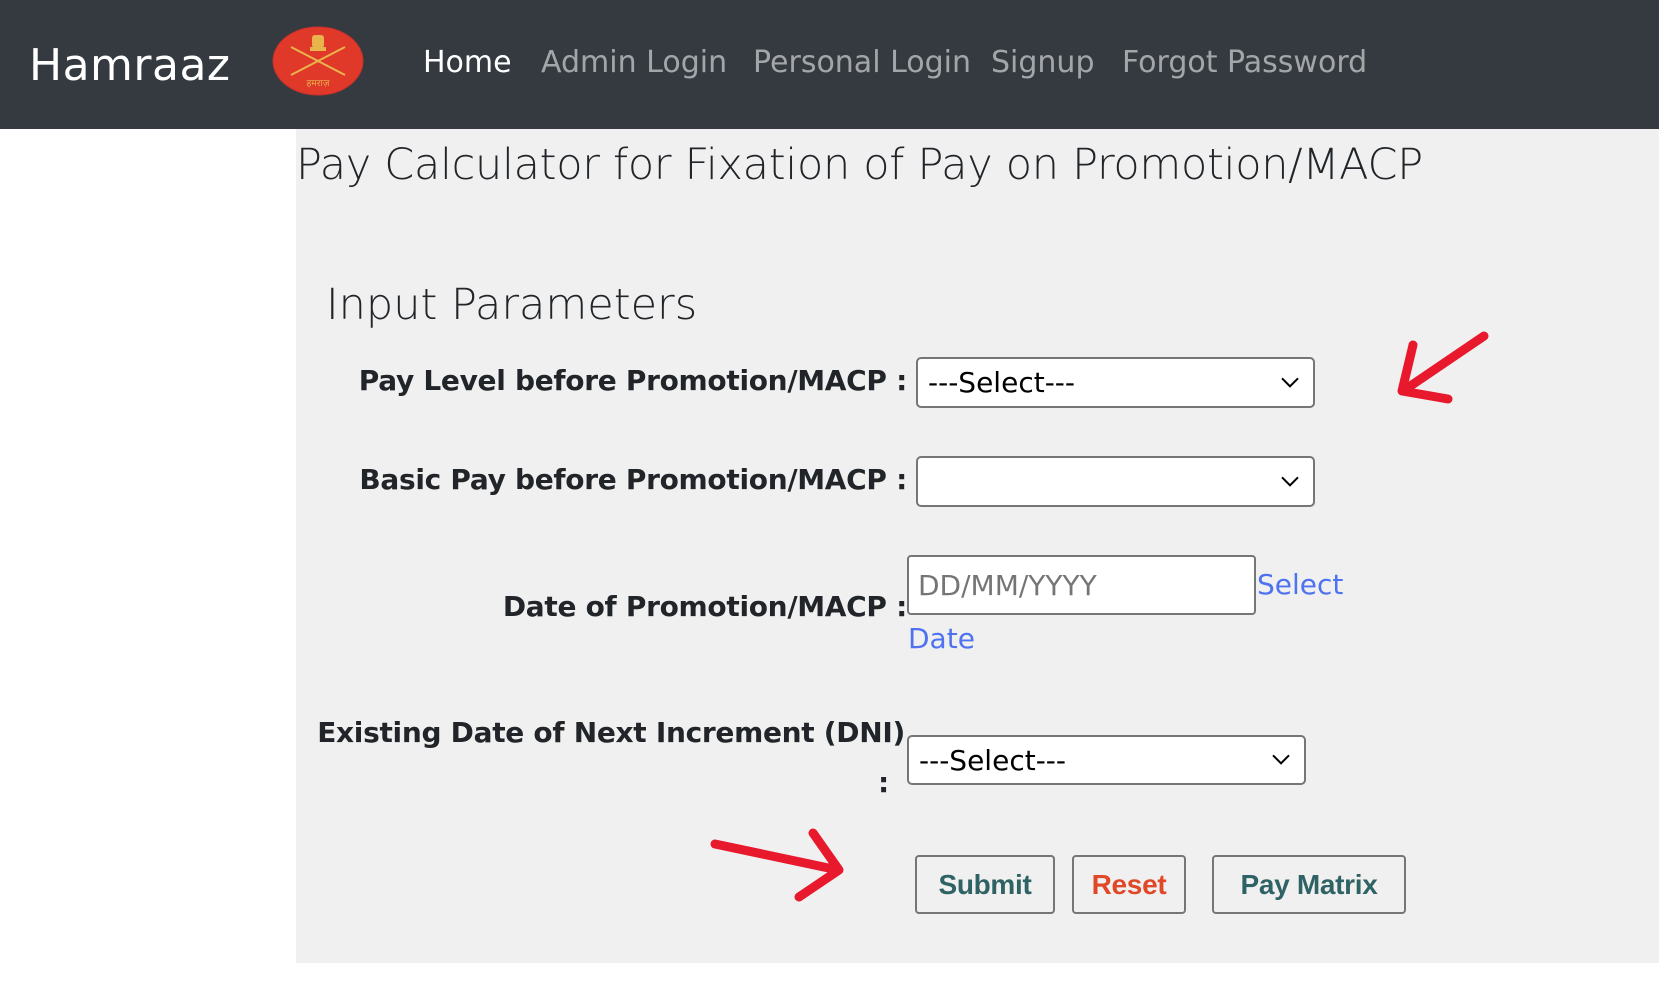 The image size is (1659, 981). I want to click on pay-level-label: Pay Level before Promotion/MACP :, so click(633, 380).